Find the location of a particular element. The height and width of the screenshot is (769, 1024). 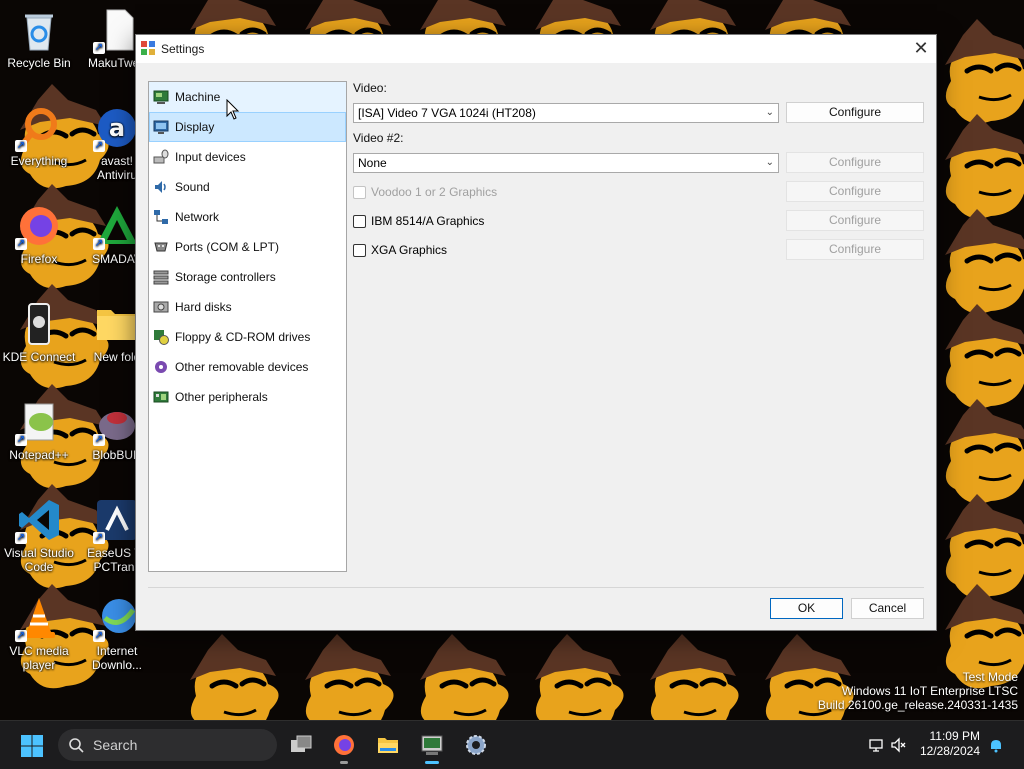

peripherals-icon is located at coordinates (161, 397).